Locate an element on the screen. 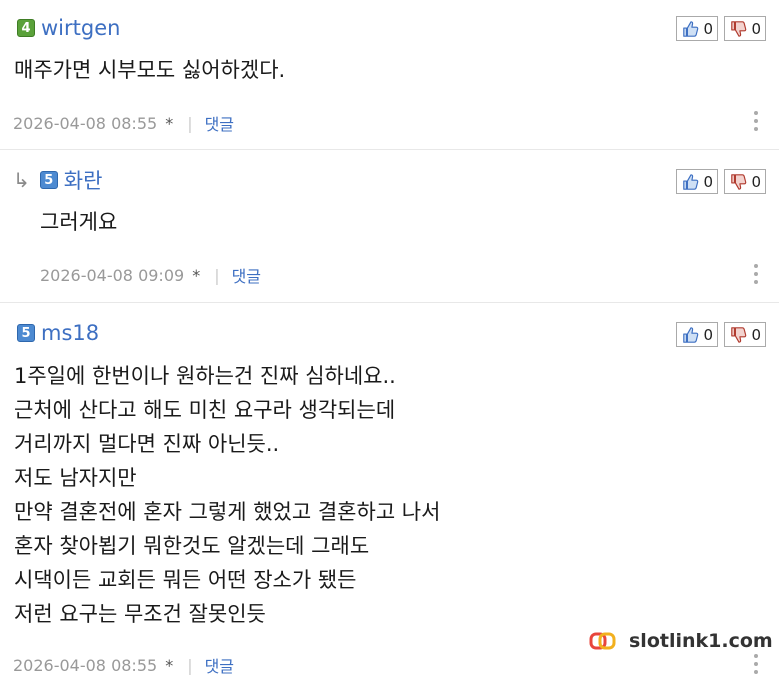 The width and height of the screenshot is (779, 684). nickname-link: ms18 is located at coordinates (70, 333).